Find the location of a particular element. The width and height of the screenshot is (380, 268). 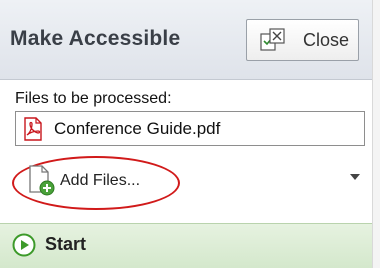

add-document-icon is located at coordinates (42, 180).